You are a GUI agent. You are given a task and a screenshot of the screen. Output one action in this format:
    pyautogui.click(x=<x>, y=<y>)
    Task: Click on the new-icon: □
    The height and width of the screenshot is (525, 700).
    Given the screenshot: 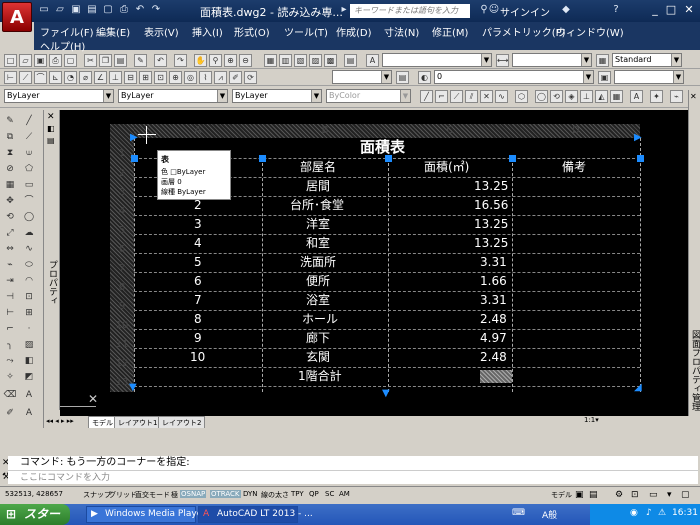 What is the action you would take?
    pyautogui.click(x=10, y=60)
    